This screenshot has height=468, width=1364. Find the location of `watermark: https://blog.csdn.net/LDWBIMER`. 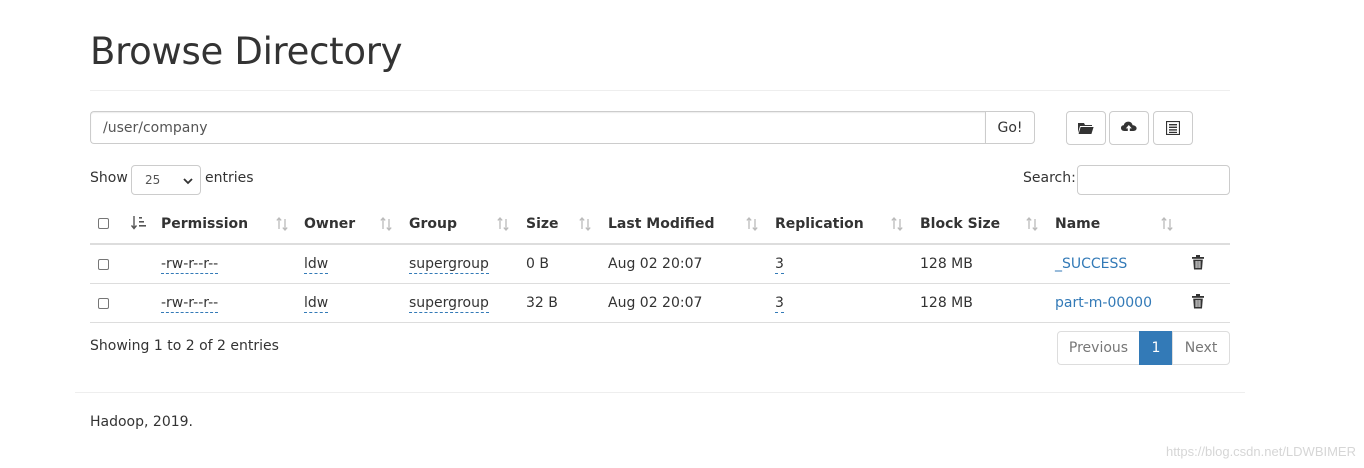

watermark: https://blog.csdn.net/LDWBIMER is located at coordinates (1260, 451).